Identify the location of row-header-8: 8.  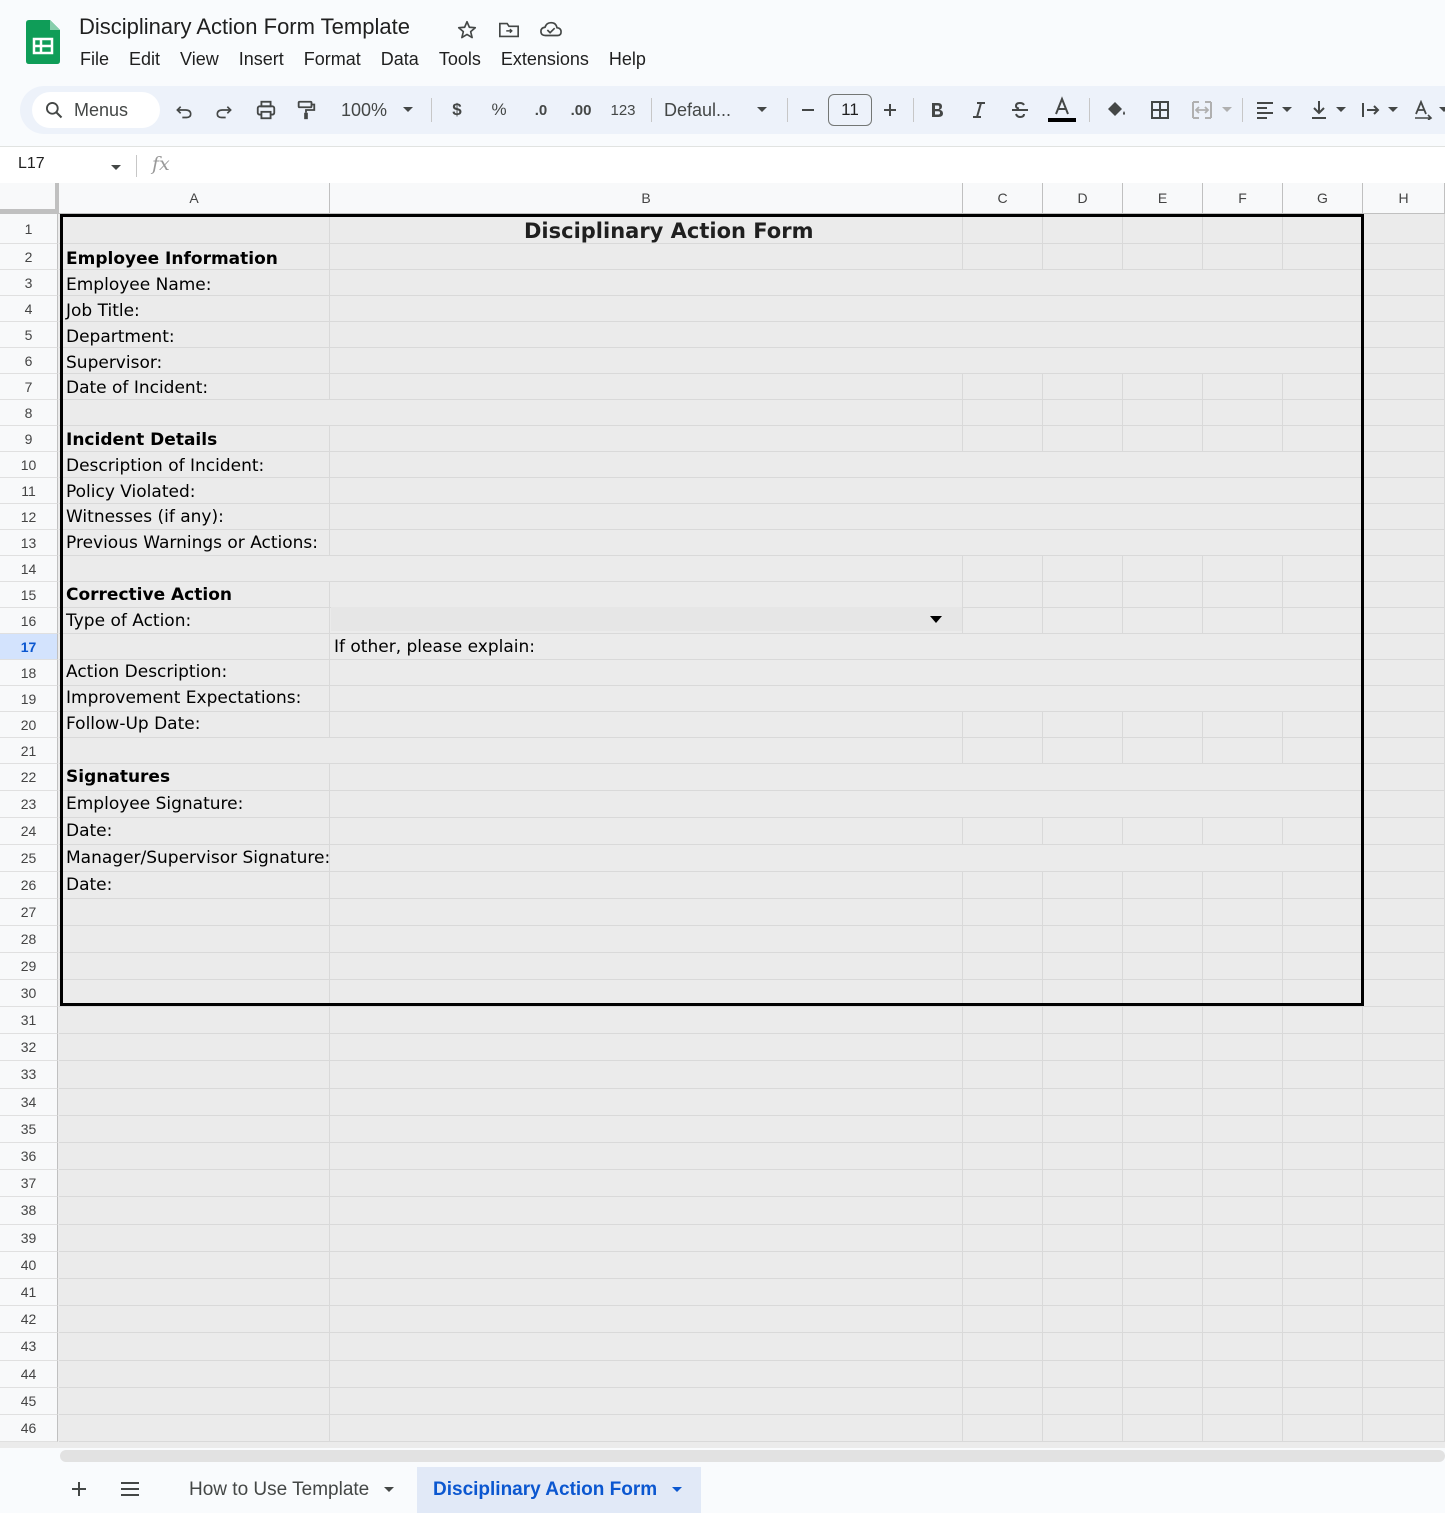
(29, 413).